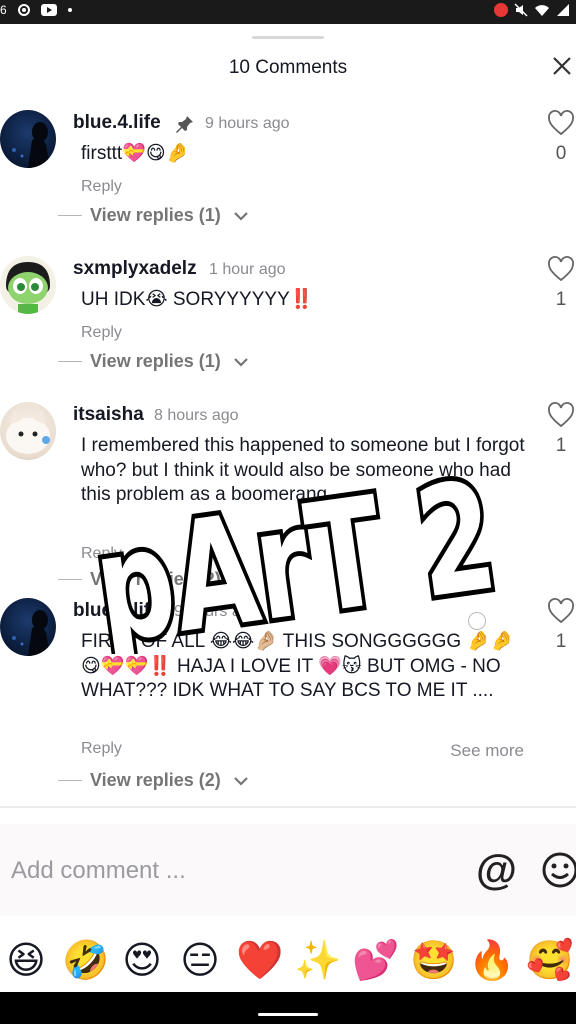 This screenshot has height=1024, width=576. What do you see at coordinates (521, 10) in the screenshot?
I see `mute-icon` at bounding box center [521, 10].